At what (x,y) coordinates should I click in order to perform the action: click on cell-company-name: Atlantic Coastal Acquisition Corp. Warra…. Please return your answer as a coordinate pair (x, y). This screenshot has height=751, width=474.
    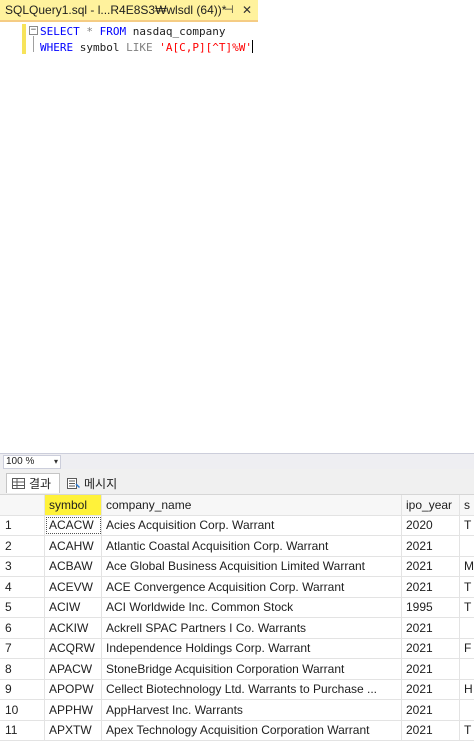
    Looking at the image, I should click on (252, 546).